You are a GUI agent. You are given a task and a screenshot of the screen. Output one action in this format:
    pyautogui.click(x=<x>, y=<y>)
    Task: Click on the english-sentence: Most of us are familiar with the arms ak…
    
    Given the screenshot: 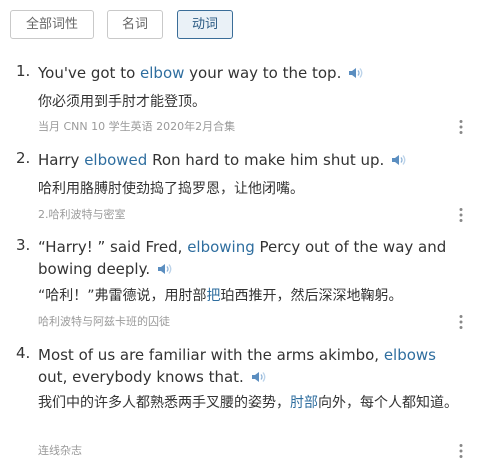 What is the action you would take?
    pyautogui.click(x=237, y=366)
    